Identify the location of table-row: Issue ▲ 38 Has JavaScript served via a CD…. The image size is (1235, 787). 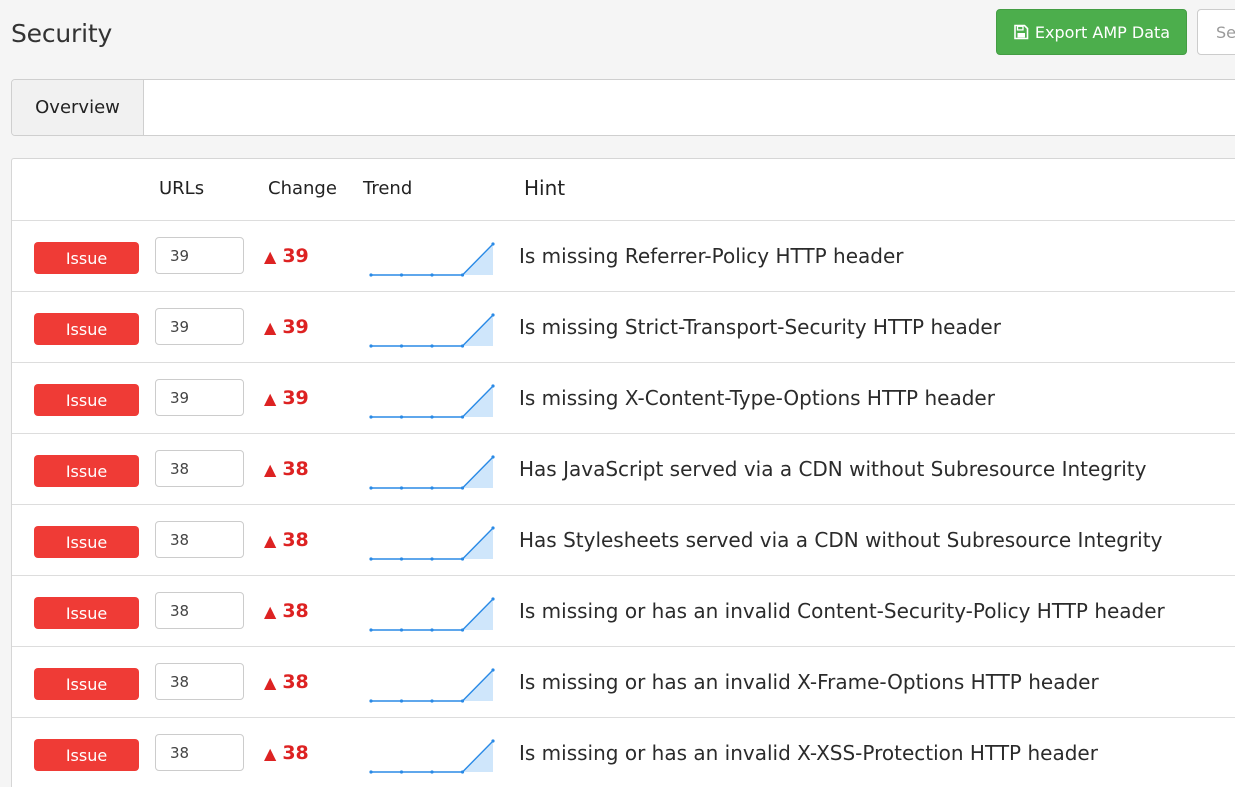
(623, 468).